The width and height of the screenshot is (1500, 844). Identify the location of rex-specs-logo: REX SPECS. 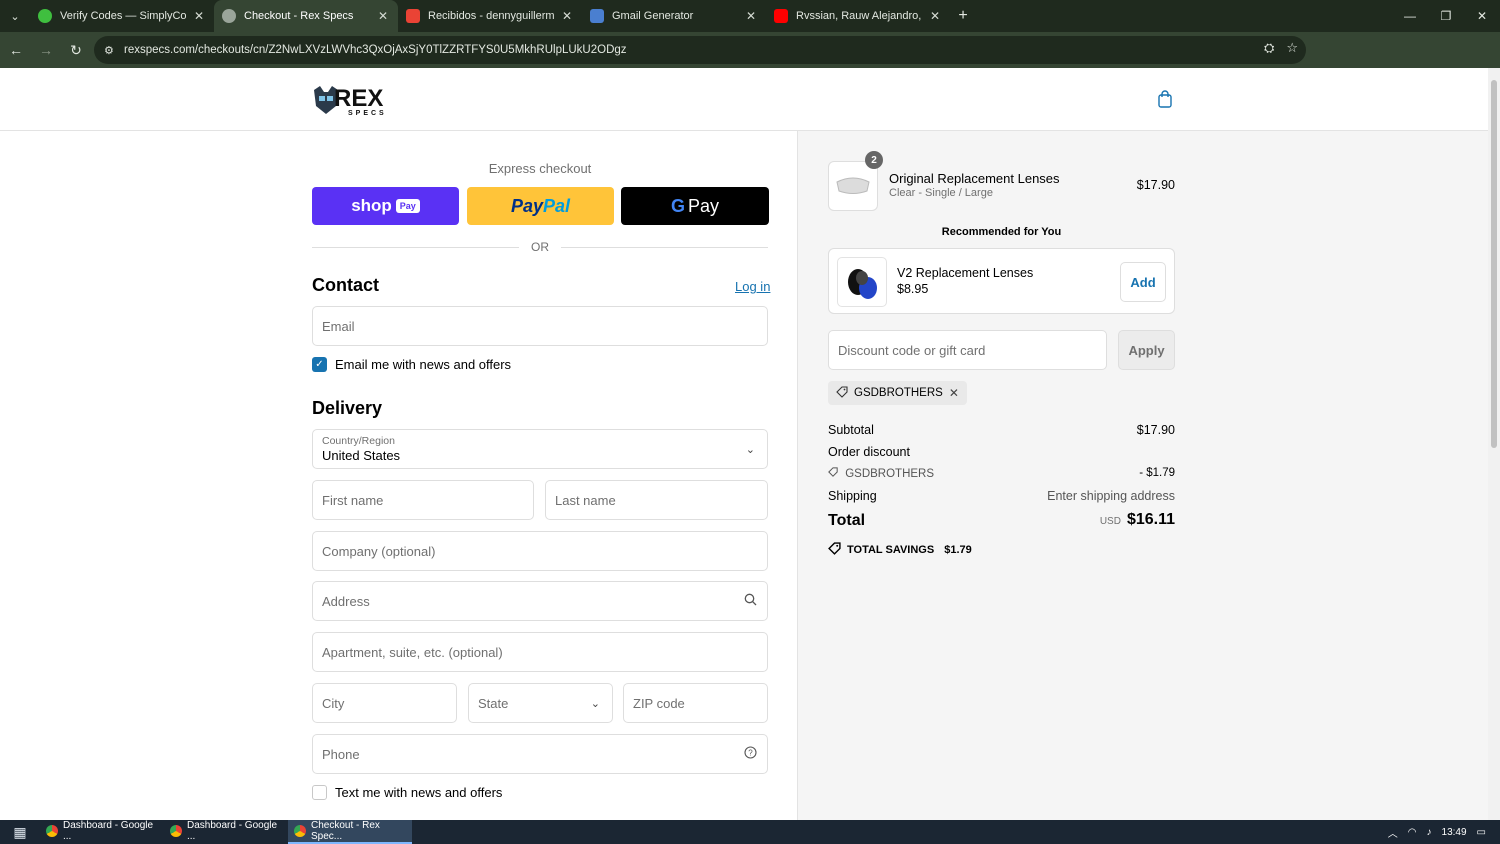
(352, 100).